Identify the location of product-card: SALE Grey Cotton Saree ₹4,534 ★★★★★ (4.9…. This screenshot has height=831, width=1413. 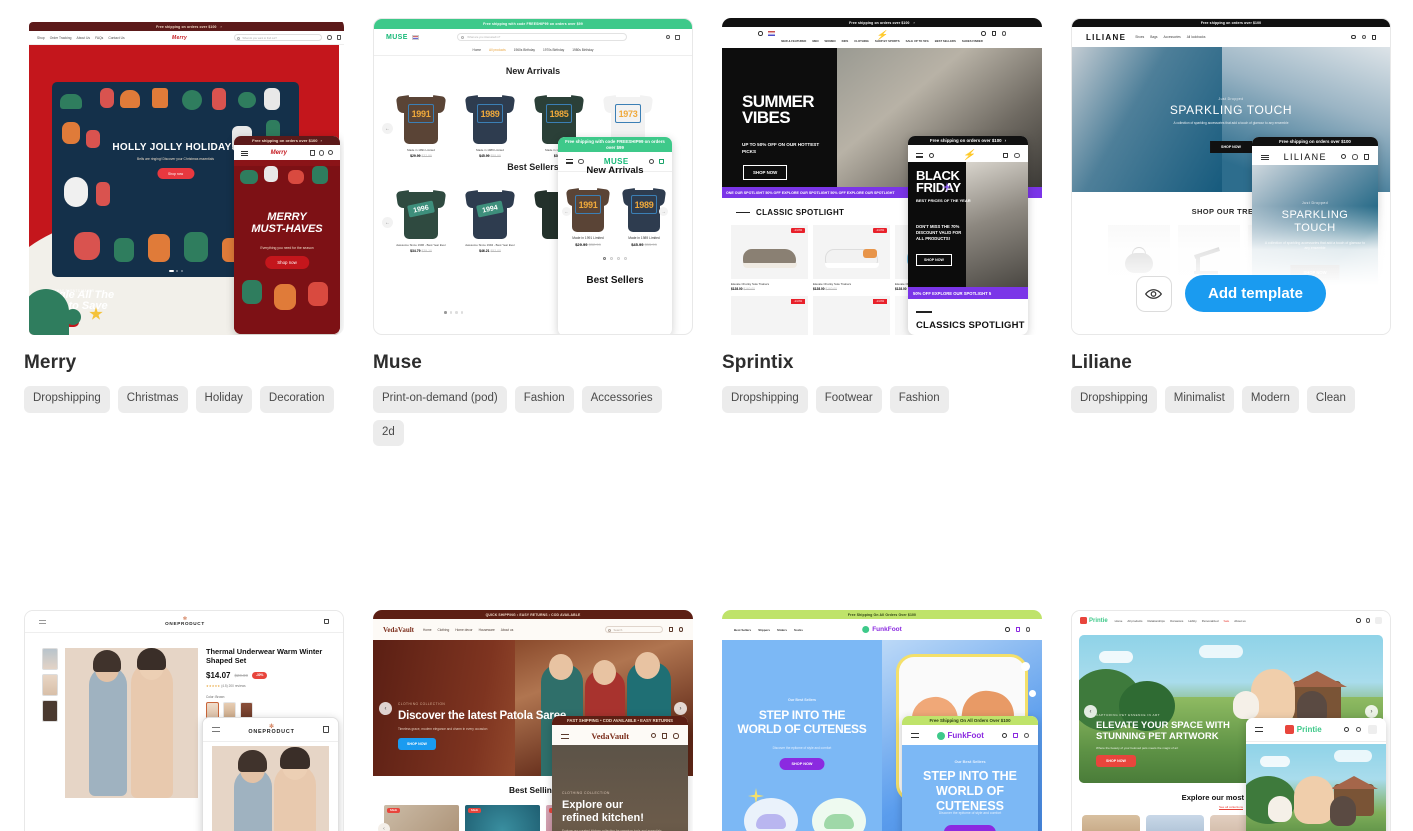
(421, 818).